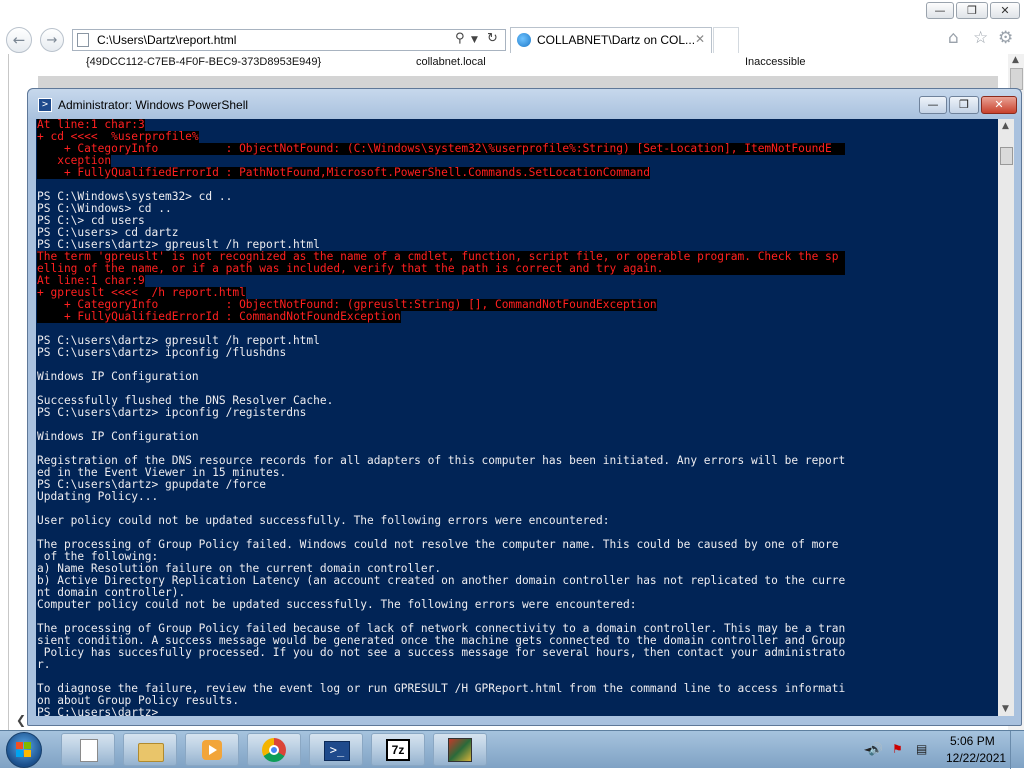 This screenshot has height=769, width=1024. What do you see at coordinates (897, 749) in the screenshot?
I see `action-center-flag-icon: ⚑` at bounding box center [897, 749].